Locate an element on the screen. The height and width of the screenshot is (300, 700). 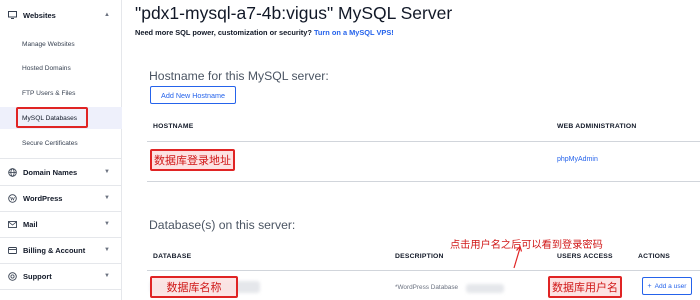
mail-icon is located at coordinates (12, 224).